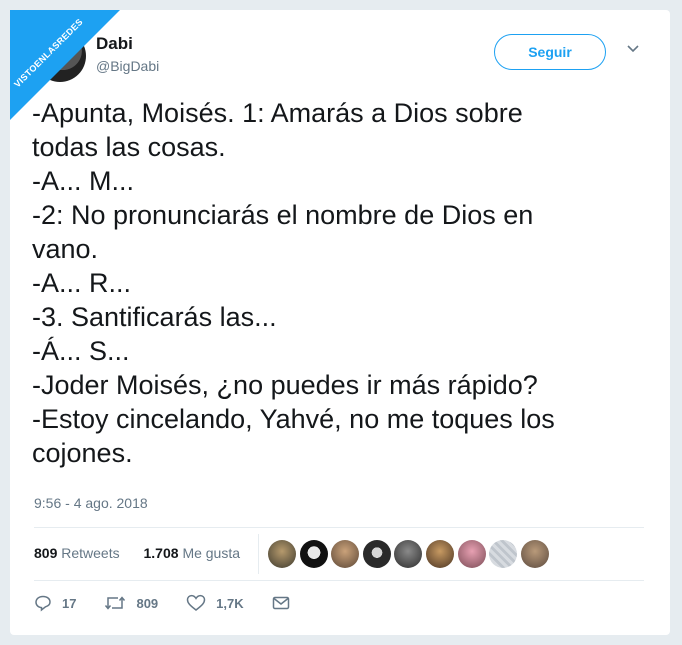 This screenshot has width=682, height=645. Describe the element at coordinates (129, 147) in the screenshot. I see `tweet-line: todas las cosas.` at that location.